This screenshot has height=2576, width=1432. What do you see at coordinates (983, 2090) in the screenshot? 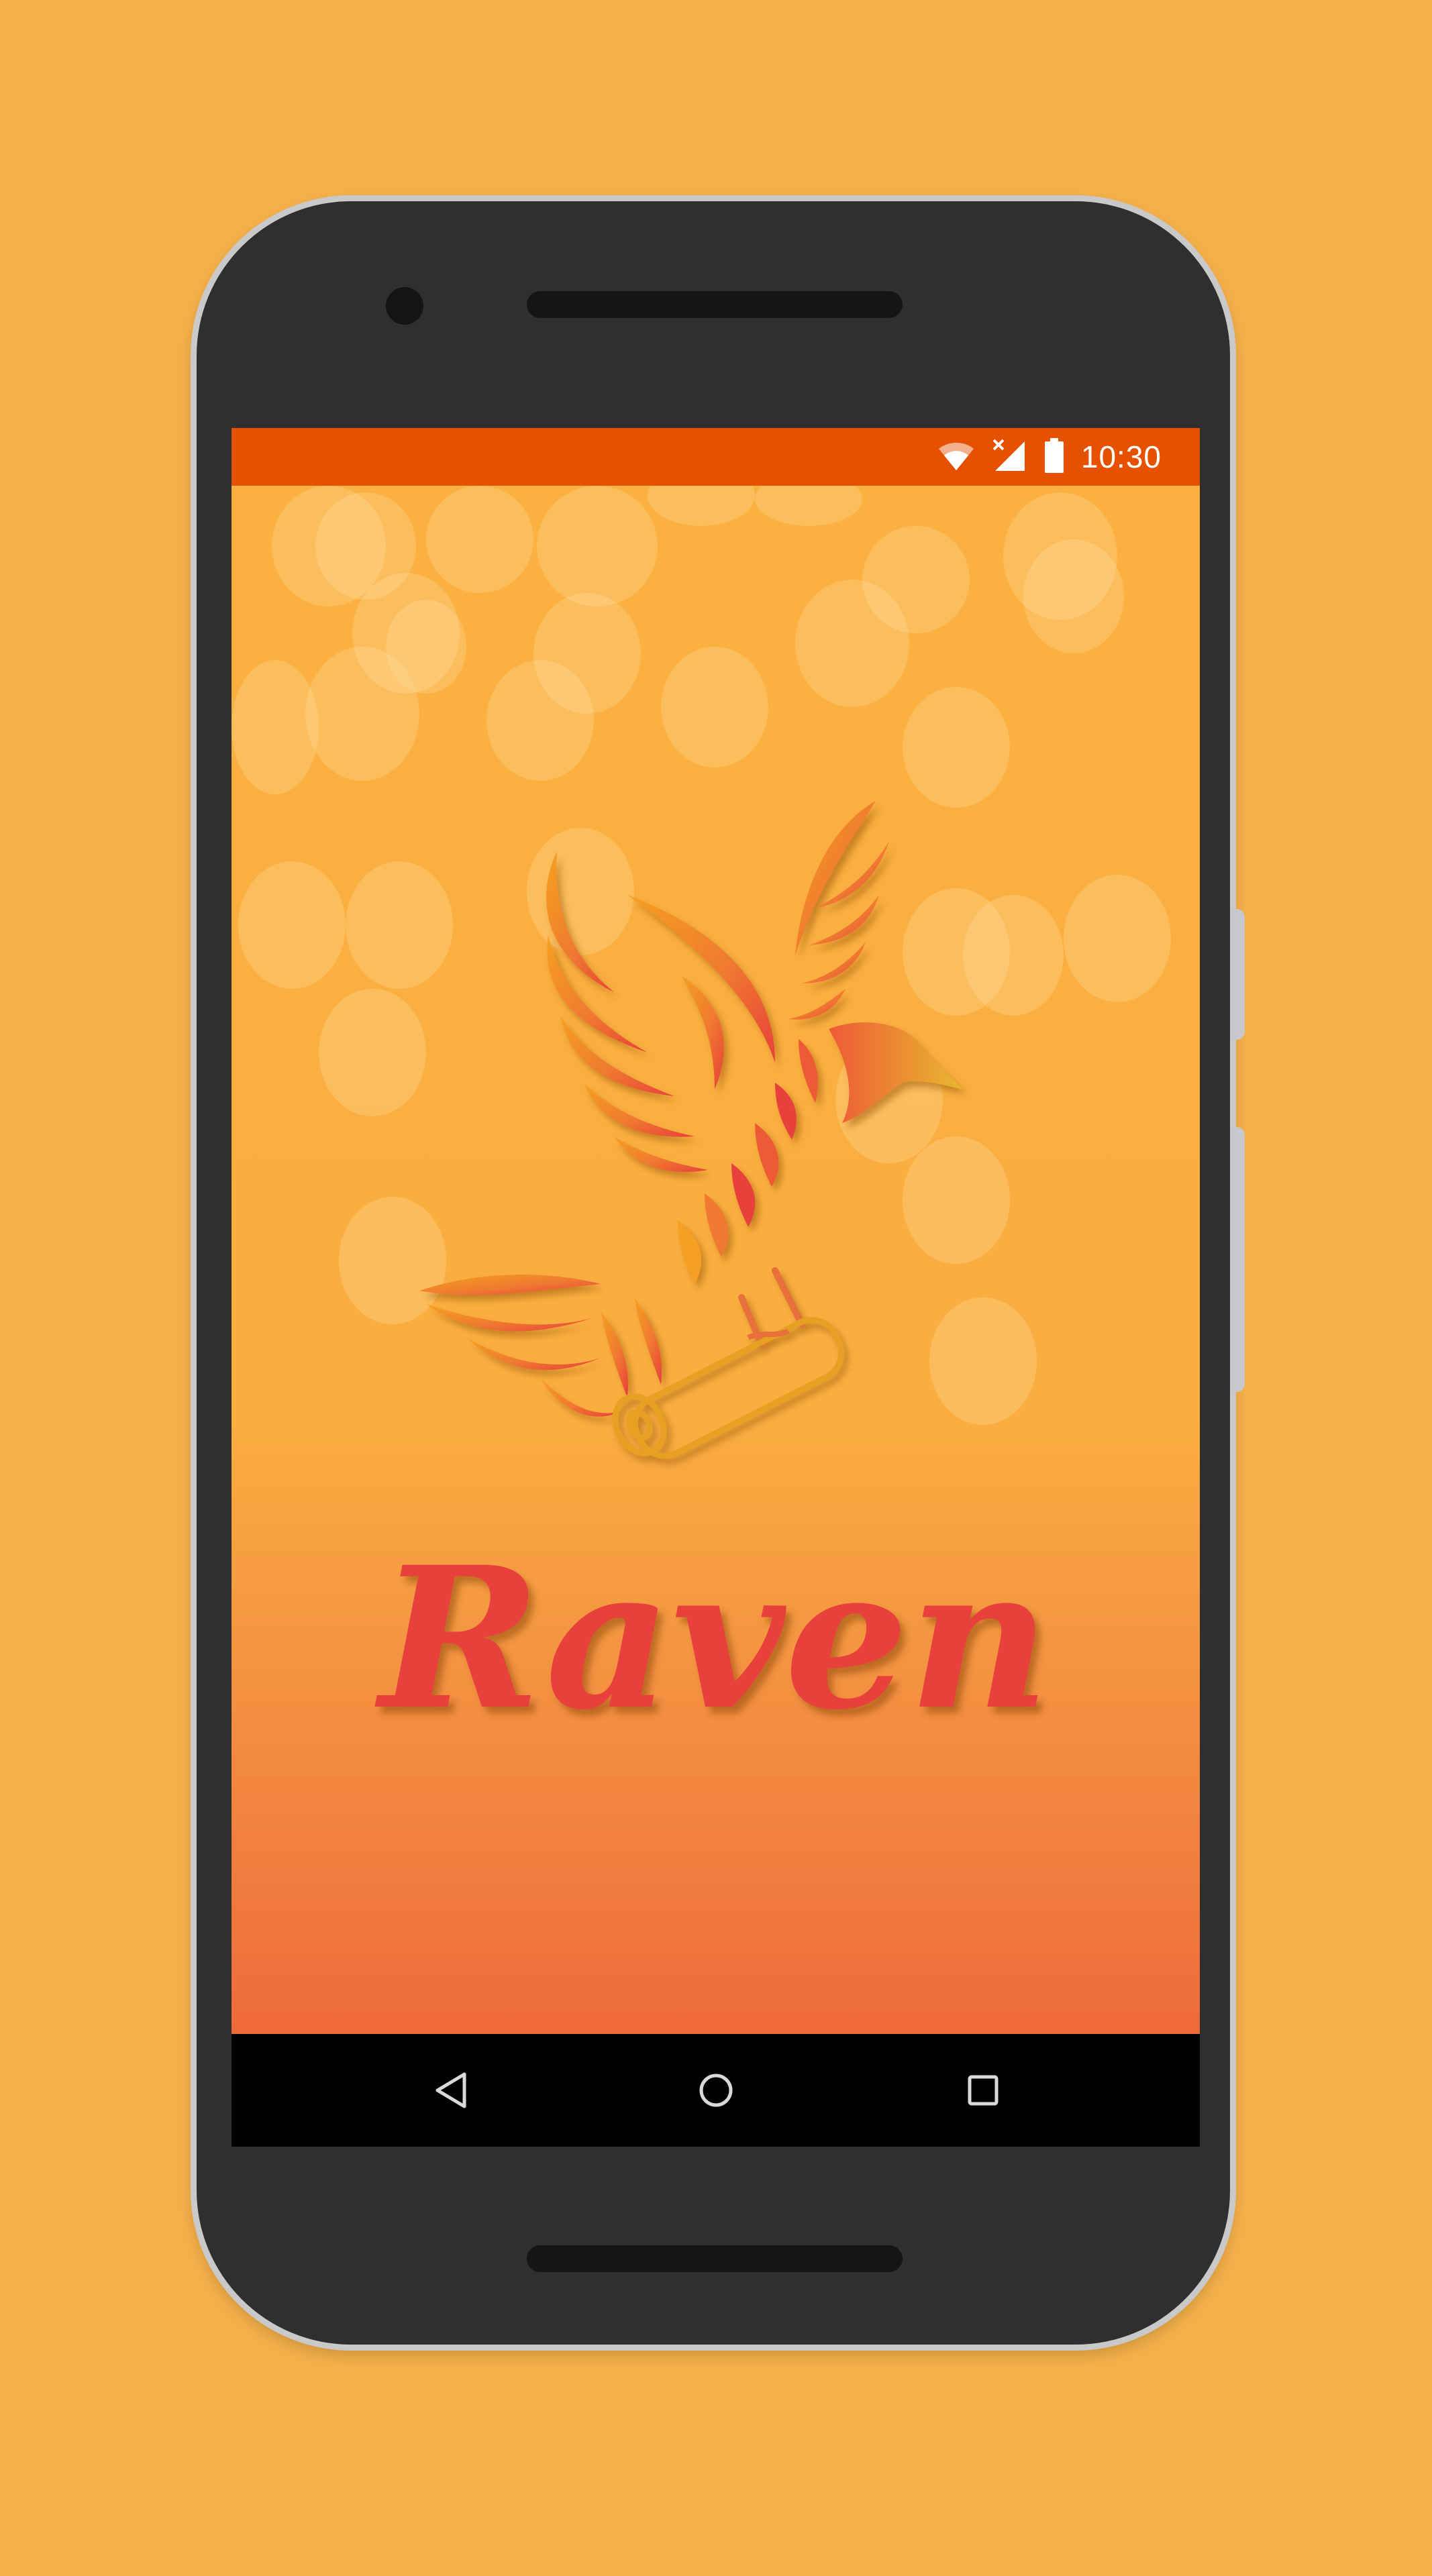
I see `recents-icon` at bounding box center [983, 2090].